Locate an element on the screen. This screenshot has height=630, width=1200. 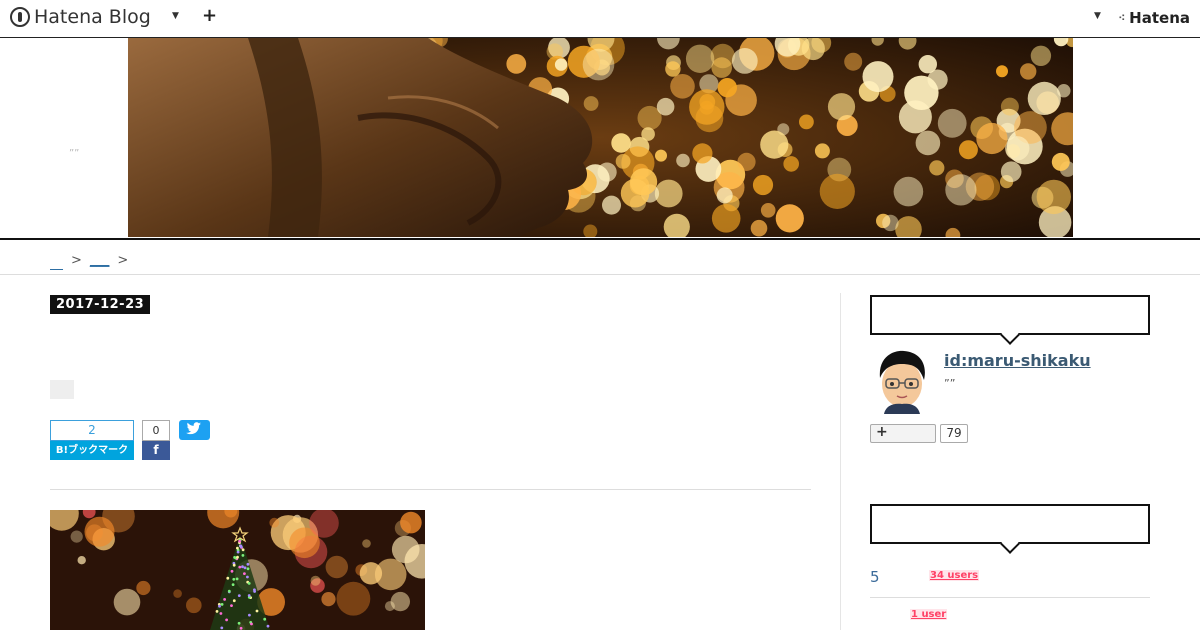
breadcrumb-divider is located at coordinates (600, 274).